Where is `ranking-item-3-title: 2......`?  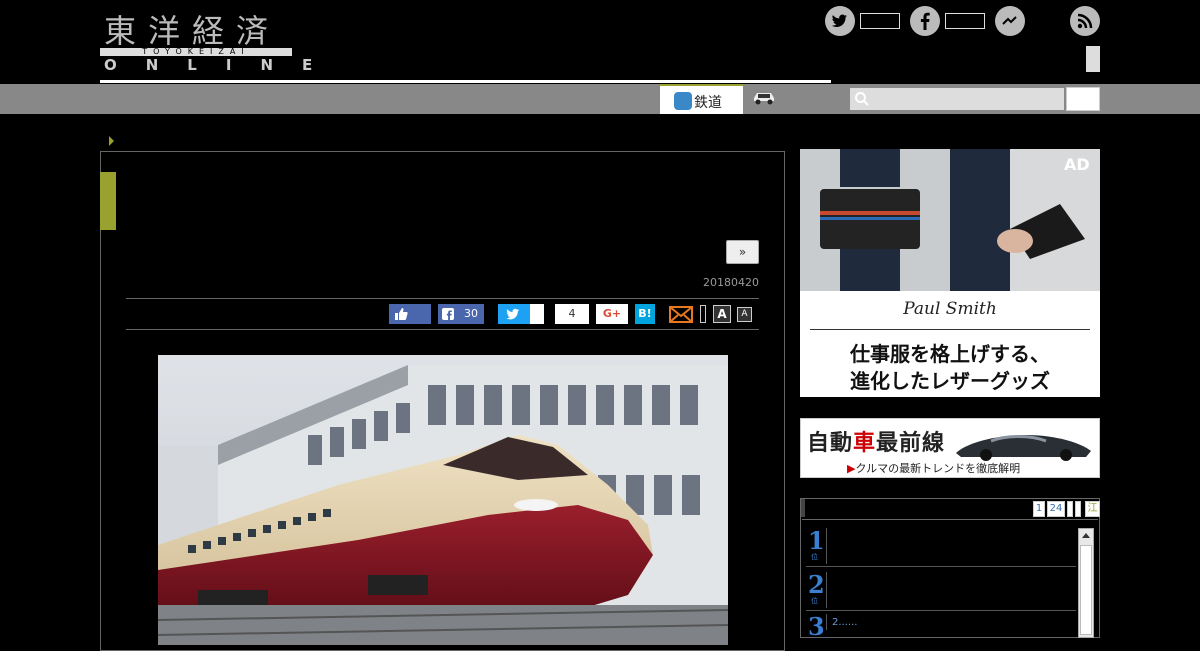 ranking-item-3-title: 2...... is located at coordinates (844, 622).